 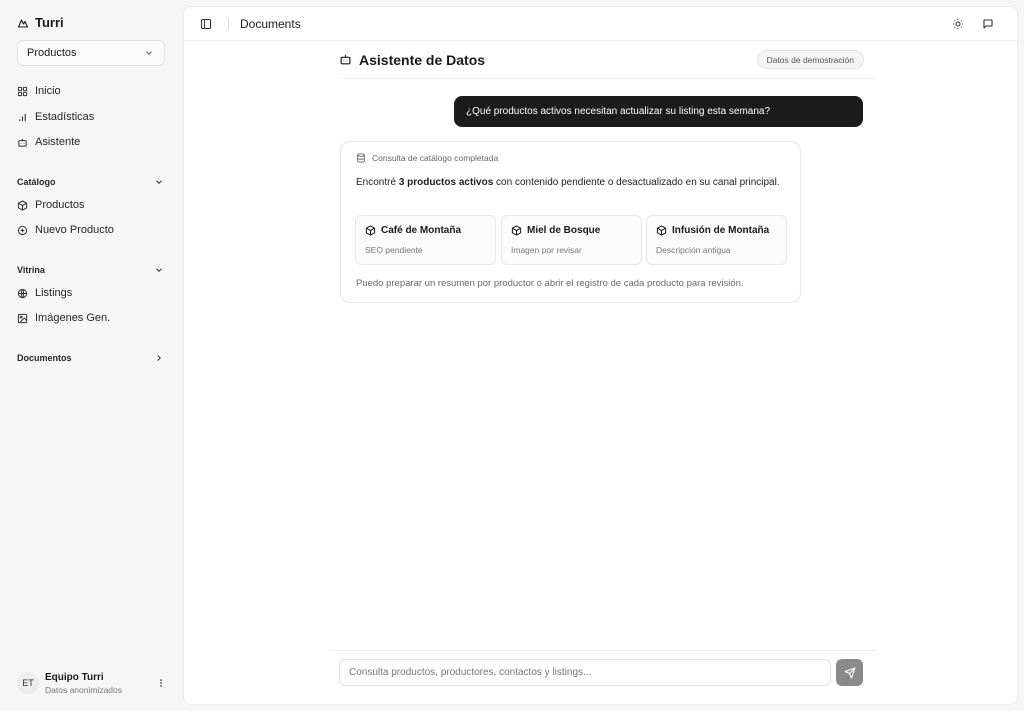 What do you see at coordinates (564, 230) in the screenshot?
I see `product-name: Miel de Bosque` at bounding box center [564, 230].